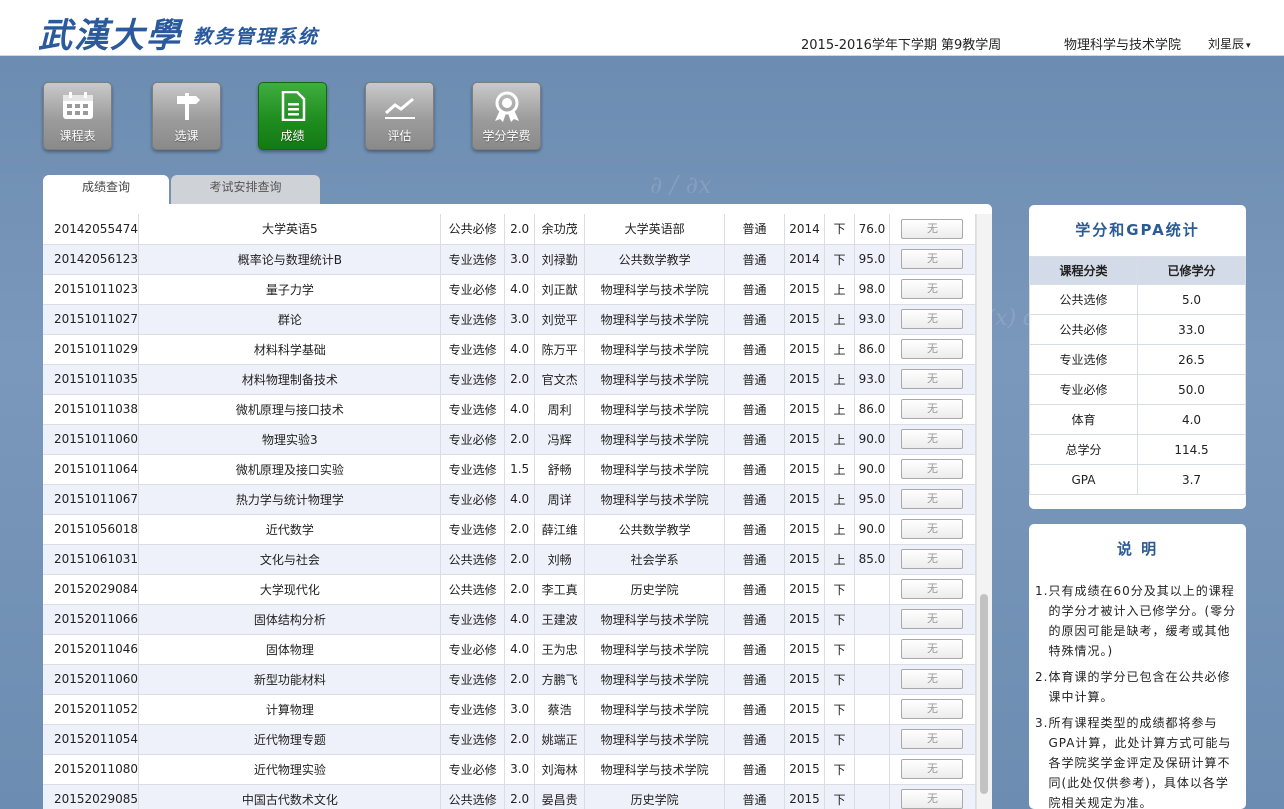 This screenshot has width=1284, height=809. What do you see at coordinates (655, 529) in the screenshot?
I see `course-department: 公共数学教学` at bounding box center [655, 529].